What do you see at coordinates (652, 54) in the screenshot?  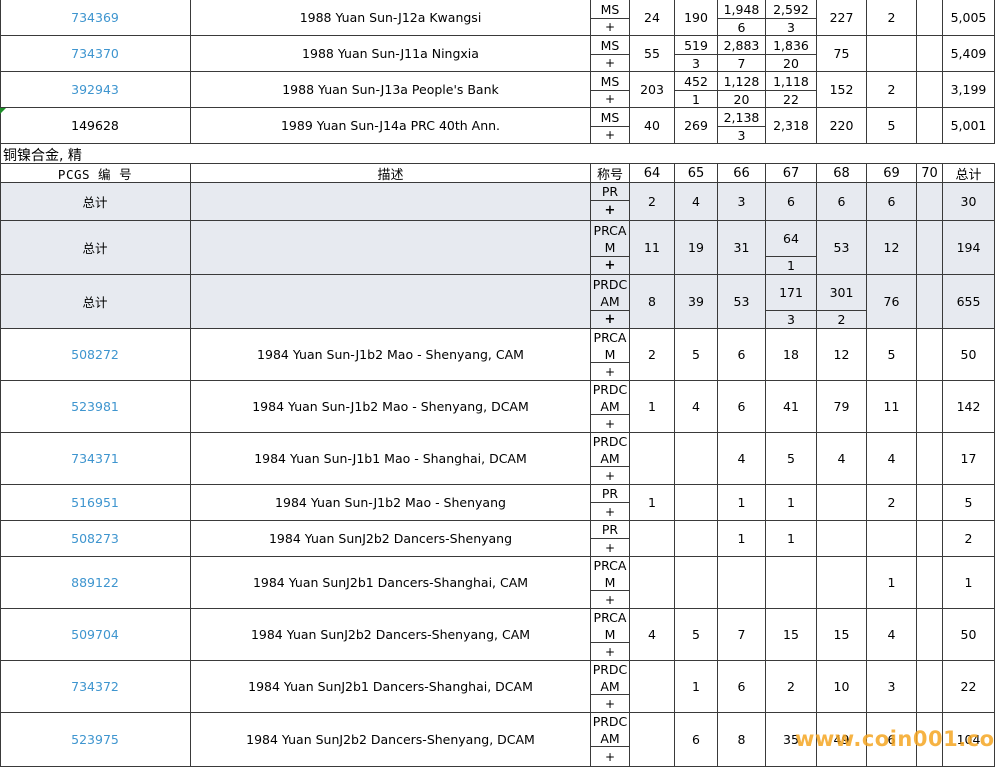 I see `grade-count-64: 55` at bounding box center [652, 54].